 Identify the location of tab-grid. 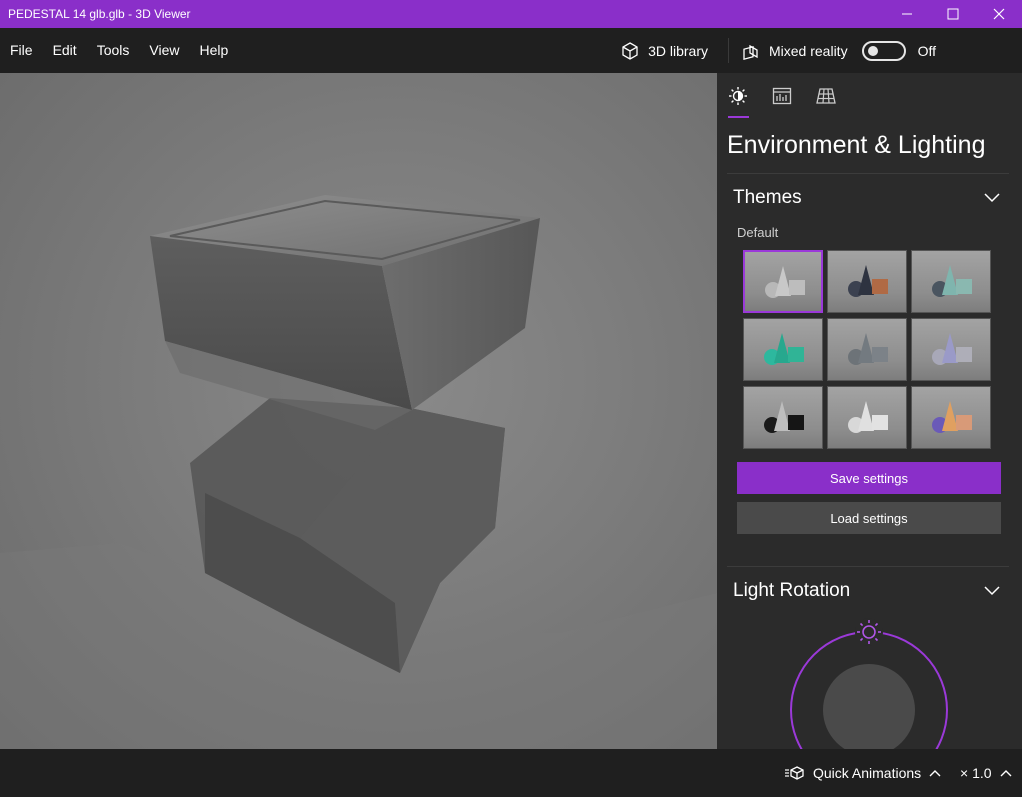
(826, 96).